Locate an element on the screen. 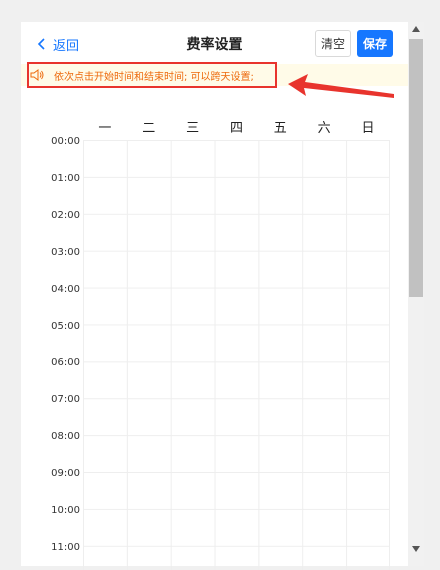 This screenshot has width=440, height=570. time-label: 01:00 is located at coordinates (65, 178).